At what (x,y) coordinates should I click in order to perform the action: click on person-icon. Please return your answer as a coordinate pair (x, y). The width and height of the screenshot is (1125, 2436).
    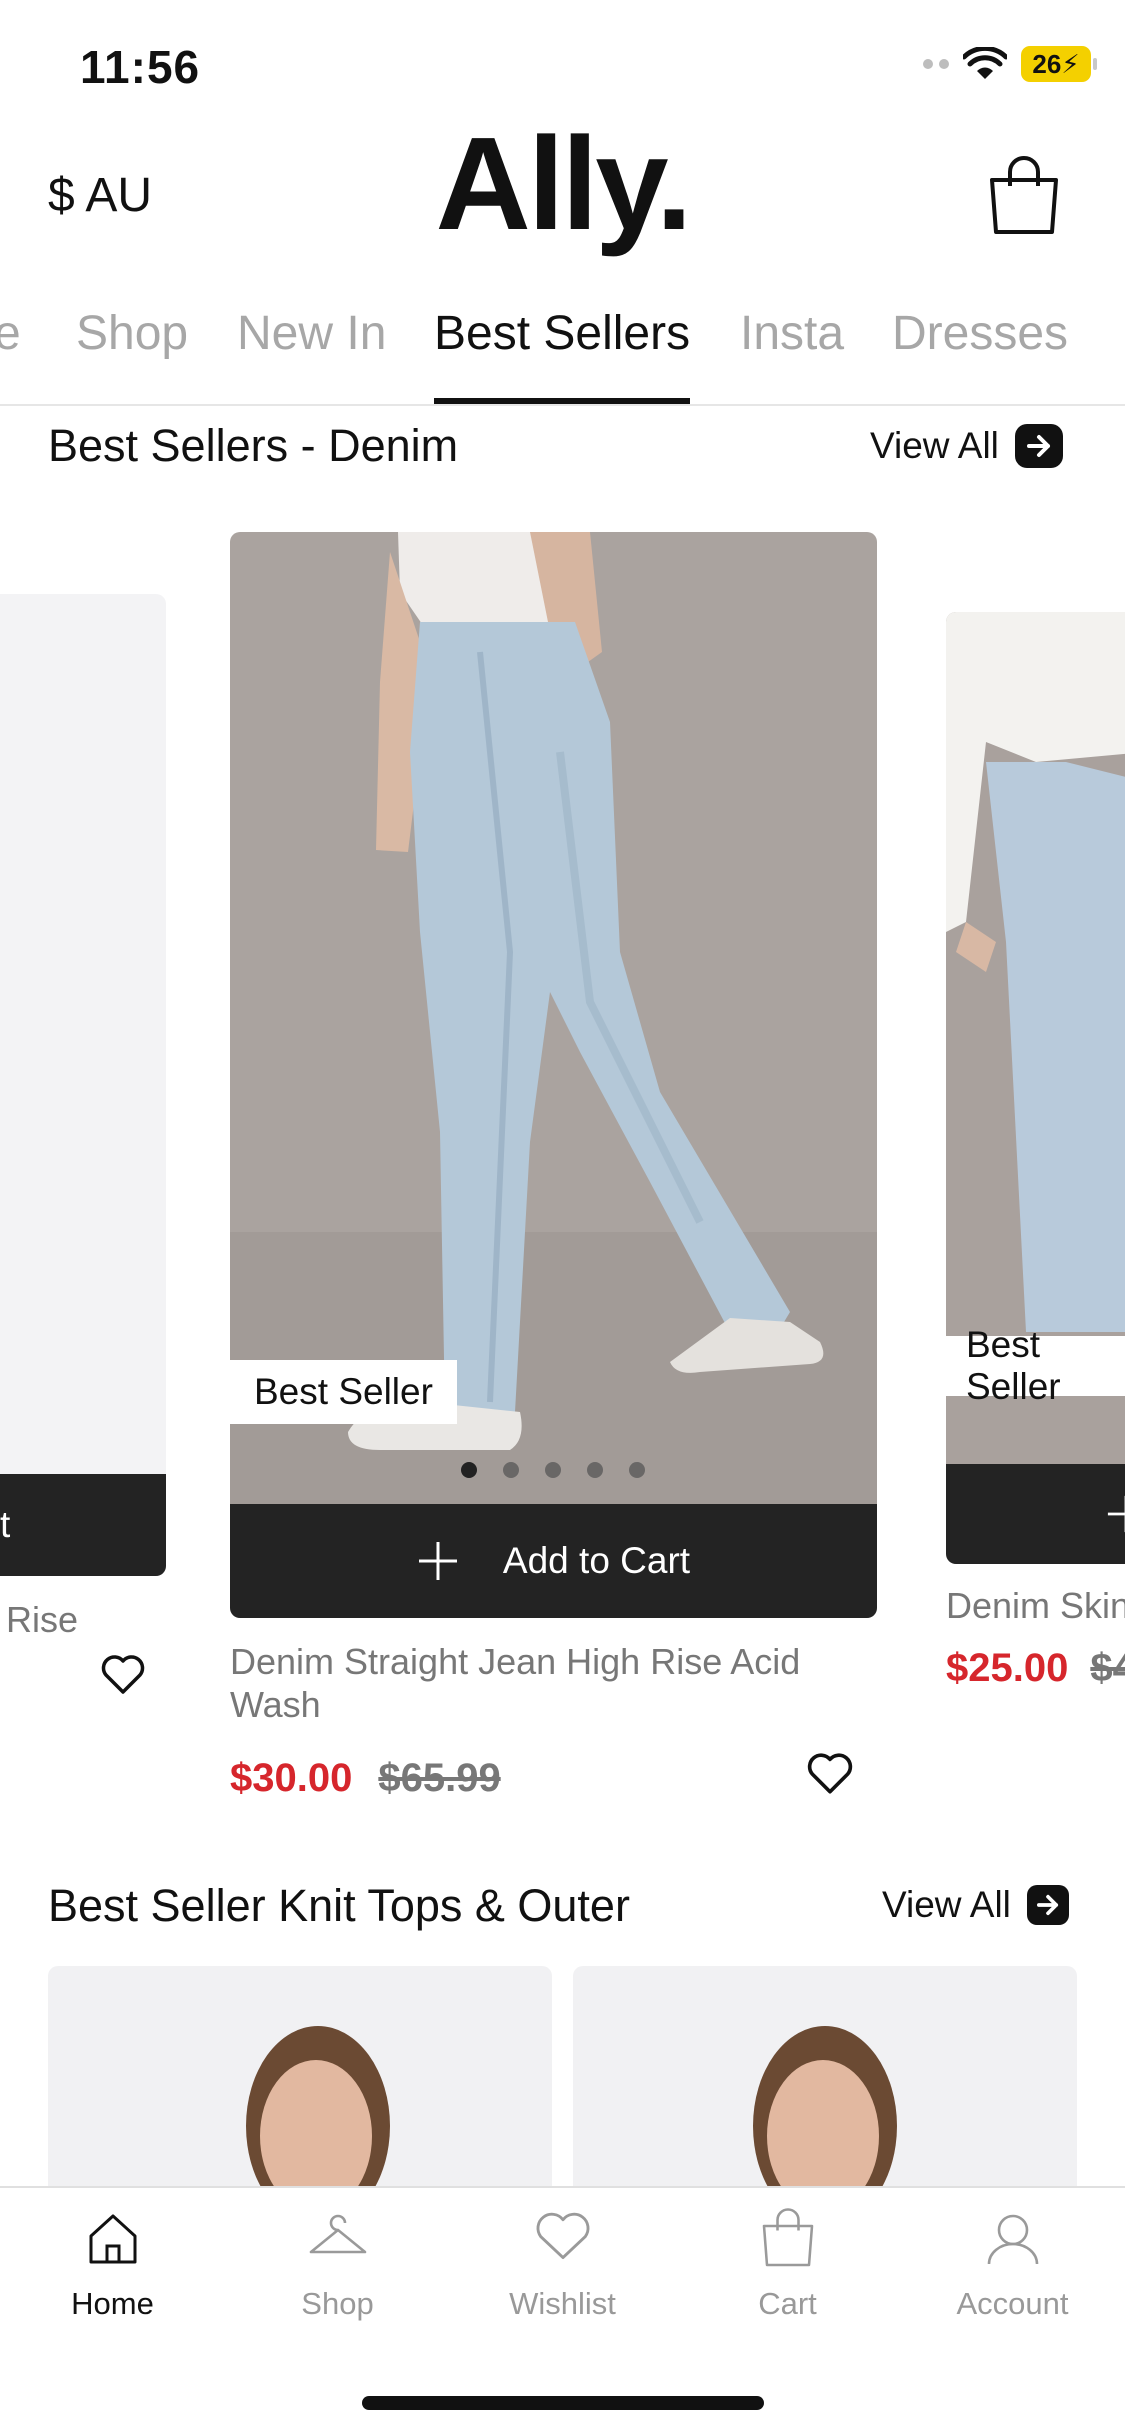
    Looking at the image, I should click on (1012, 2239).